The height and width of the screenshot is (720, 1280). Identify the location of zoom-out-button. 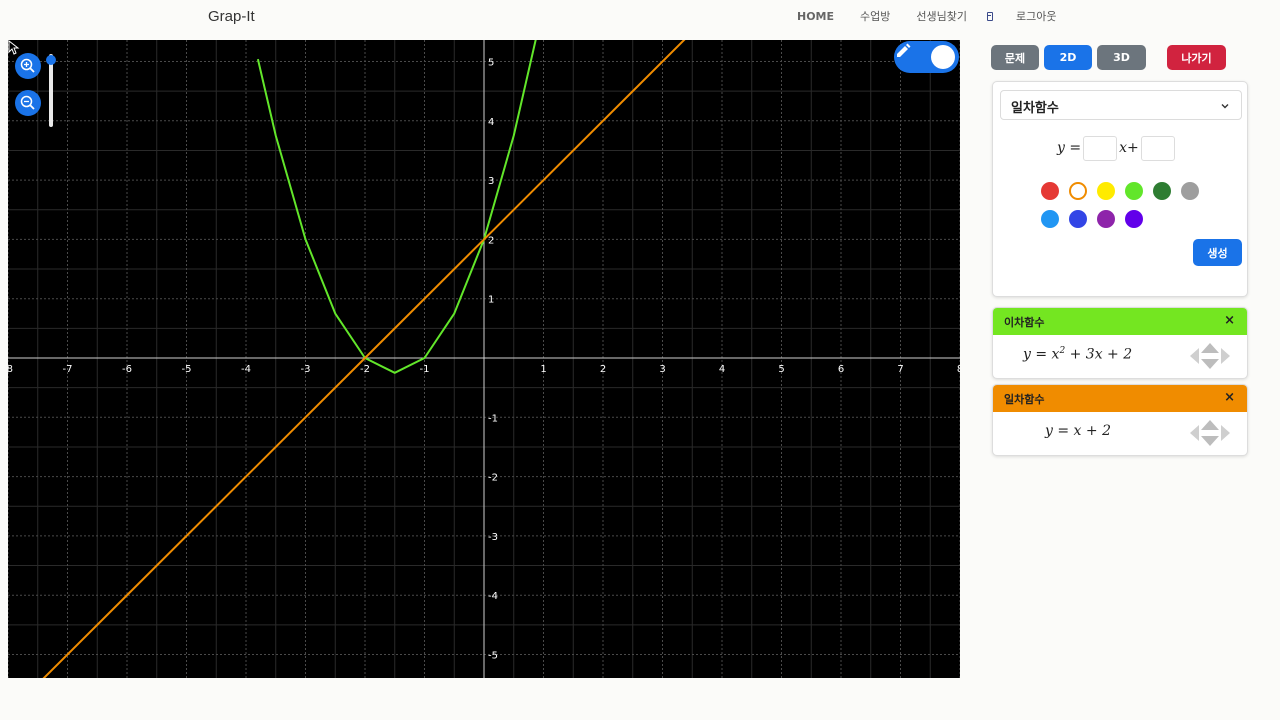
(28, 103).